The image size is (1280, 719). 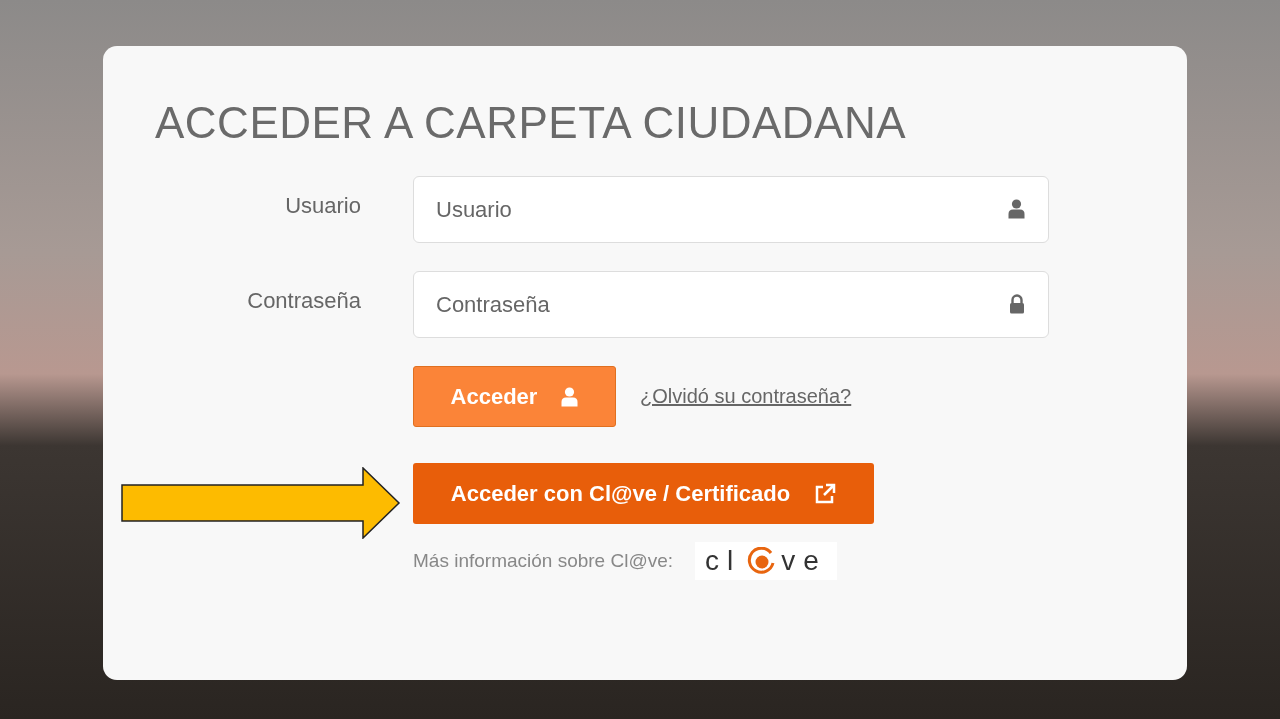 I want to click on external-link-icon, so click(x=825, y=493).